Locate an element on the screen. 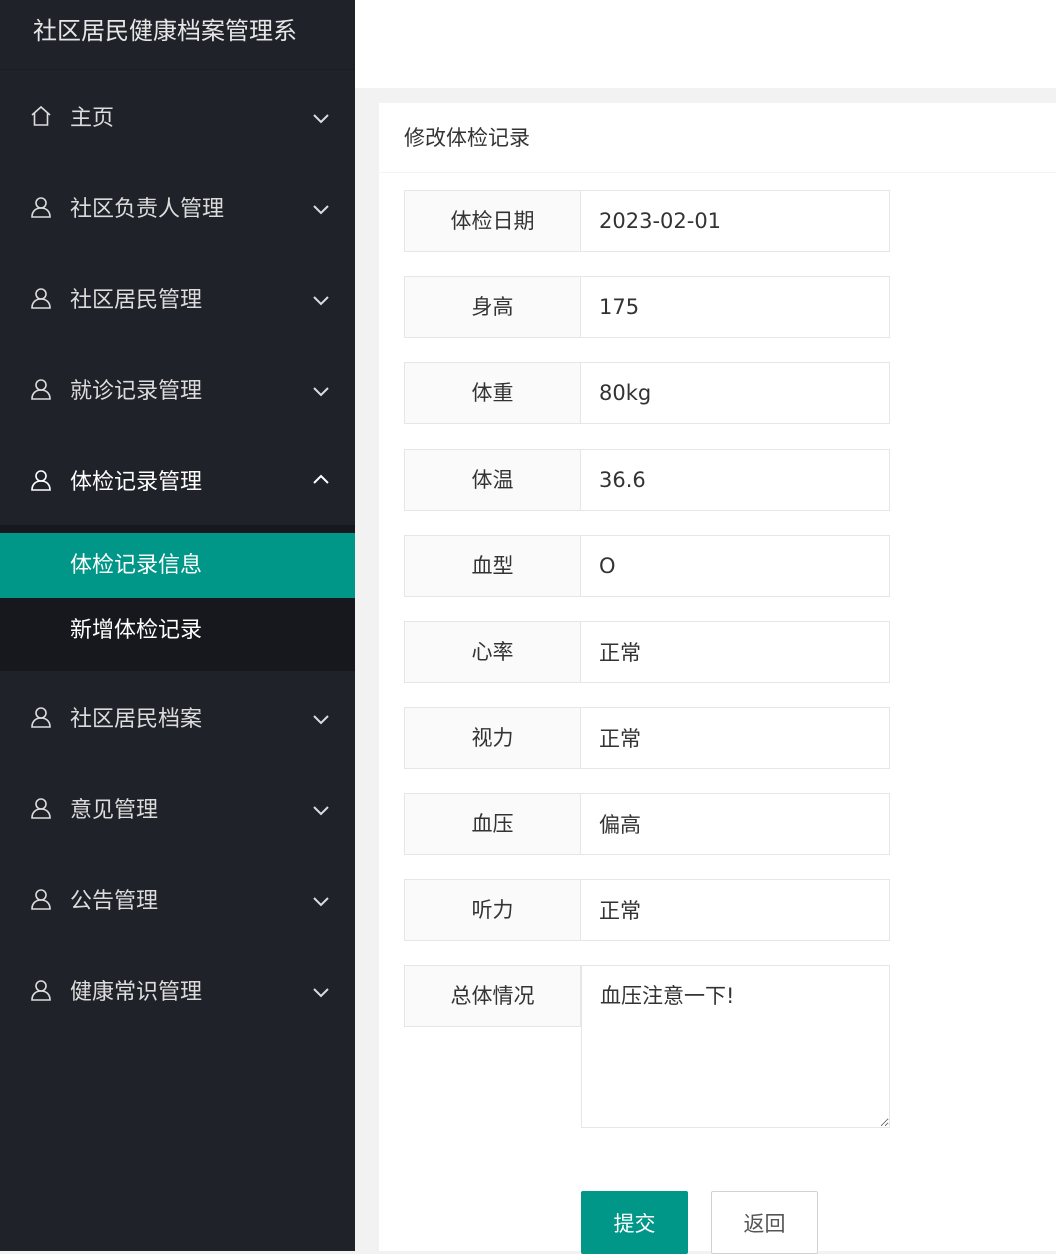  form-row-temperature: 体温 is located at coordinates (647, 480).